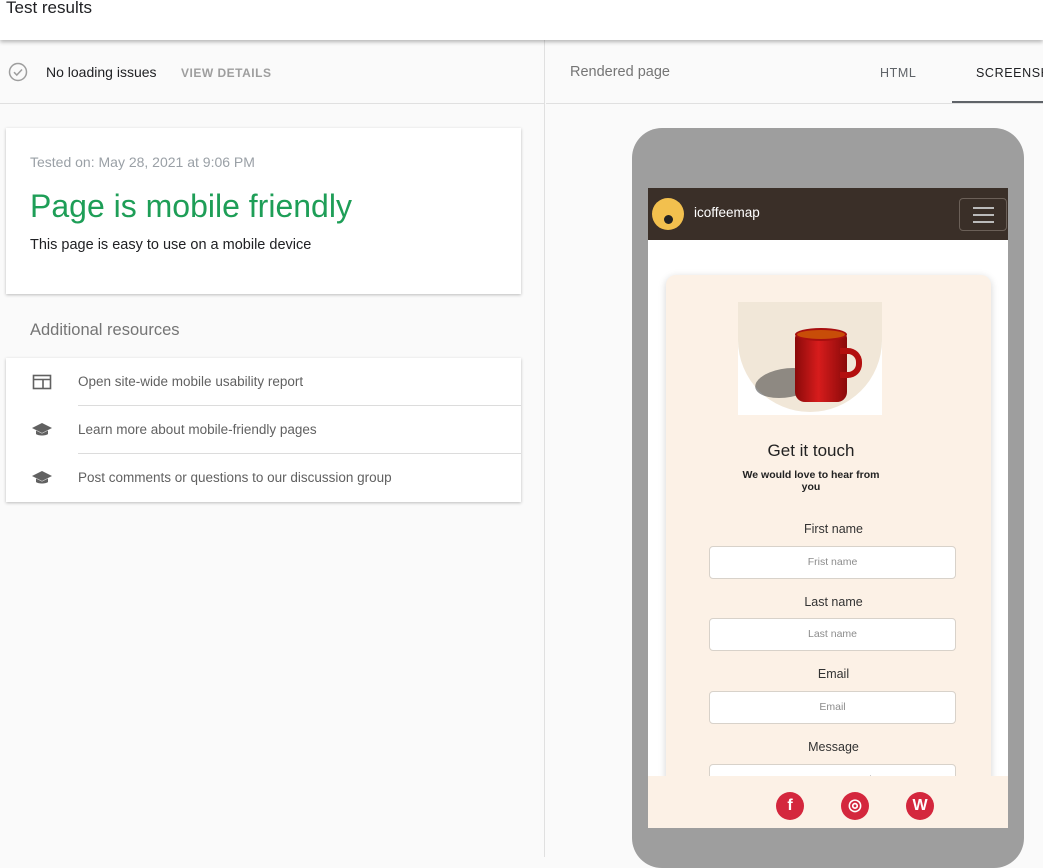  Describe the element at coordinates (42, 382) in the screenshot. I see `web-report-icon` at that location.